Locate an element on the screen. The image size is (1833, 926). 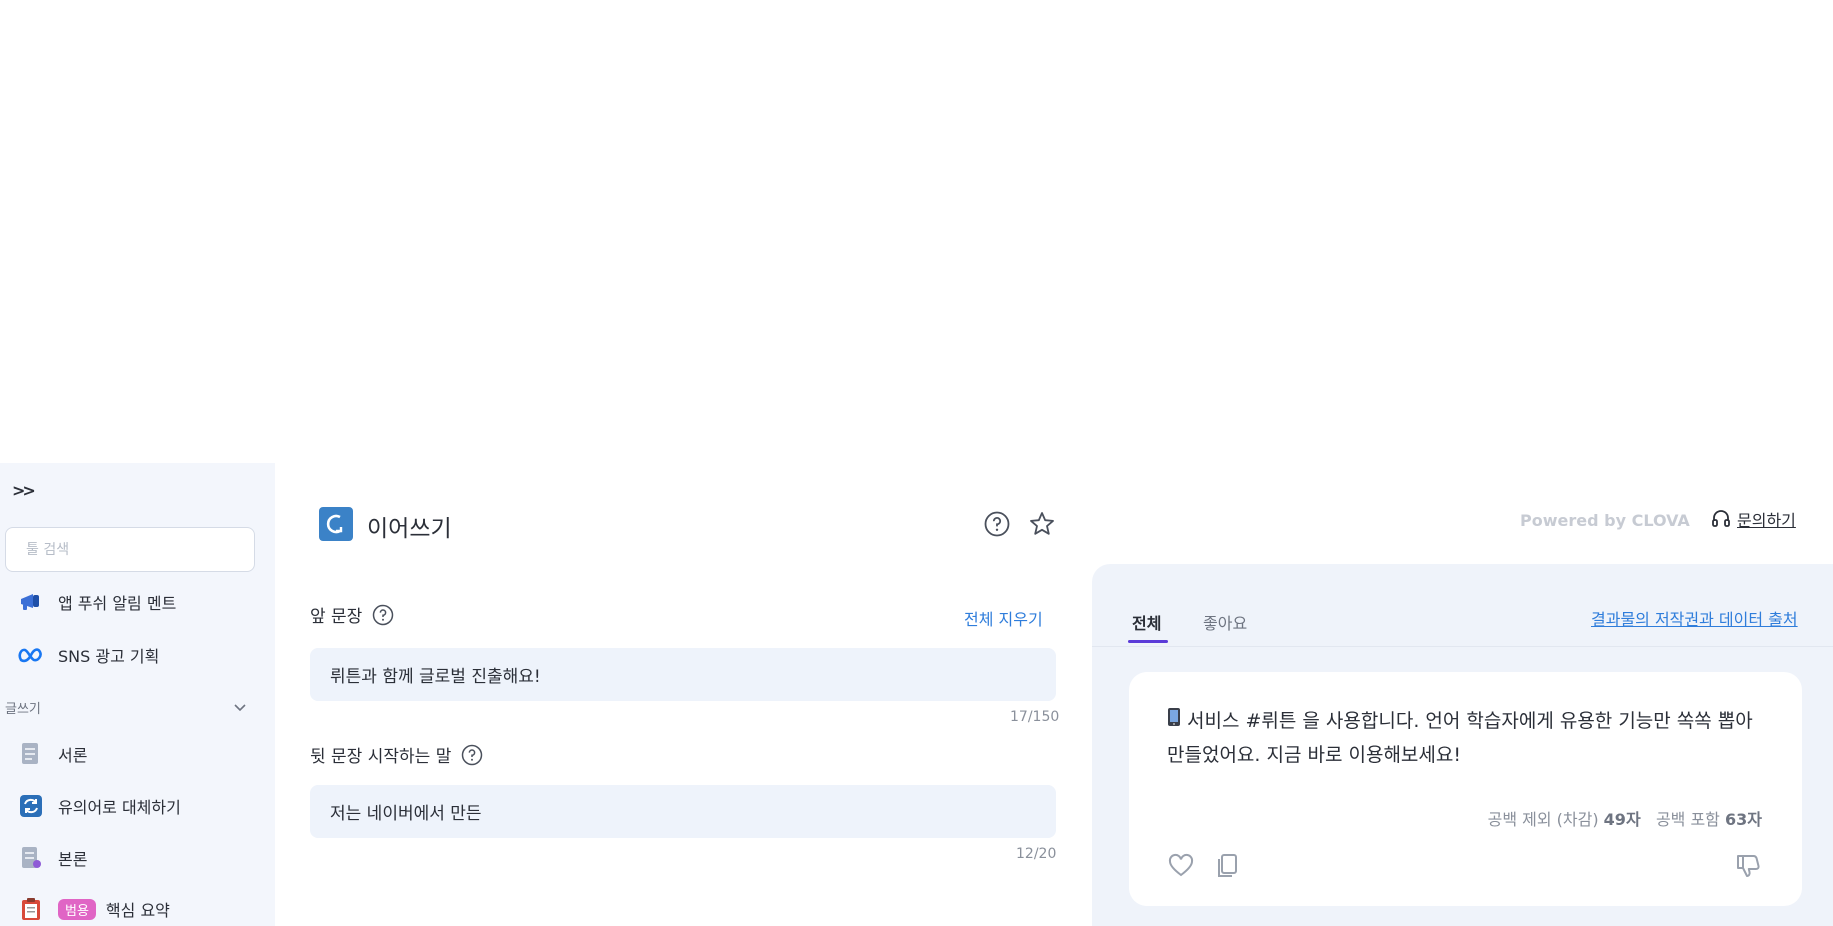
count-with-space-value: 63자 is located at coordinates (1743, 819).